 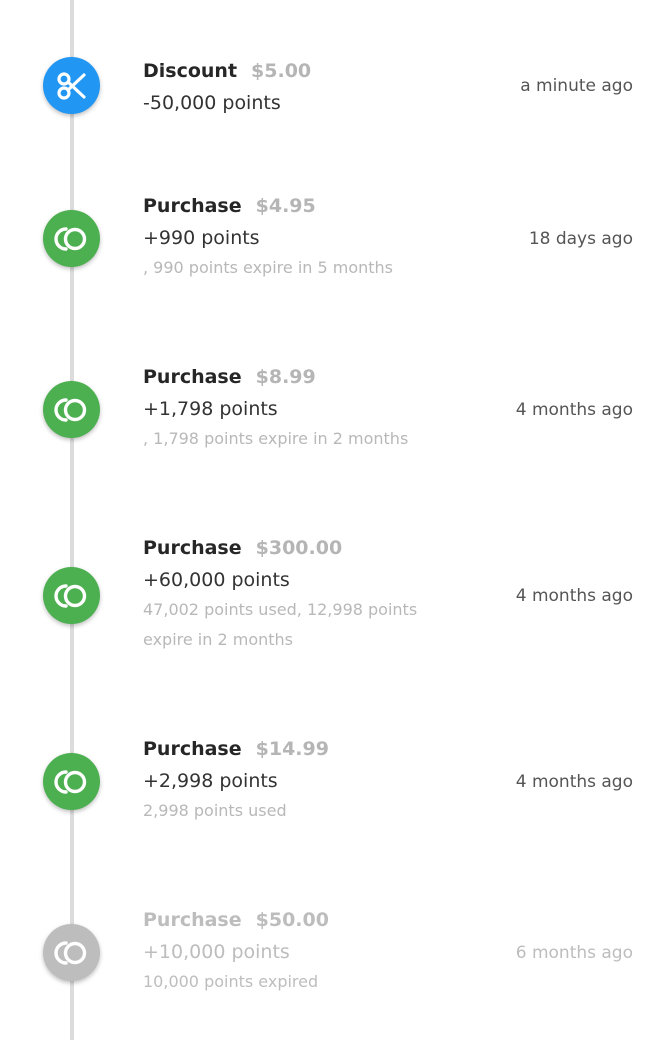 I want to click on timeline-line, so click(x=72, y=520).